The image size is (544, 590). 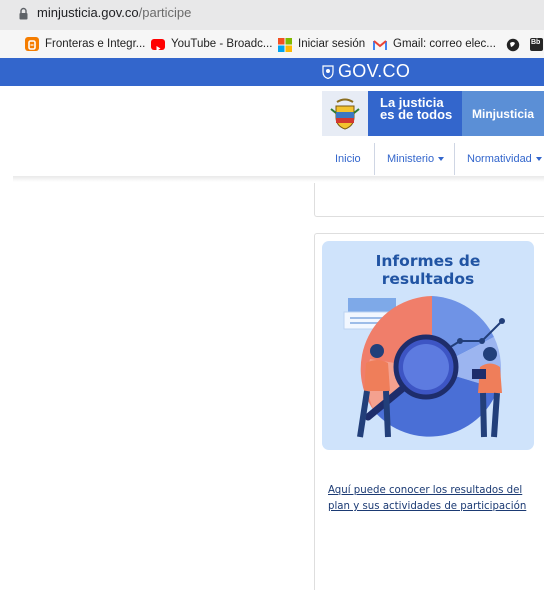 What do you see at coordinates (285, 44) in the screenshot?
I see `microsoft-icon` at bounding box center [285, 44].